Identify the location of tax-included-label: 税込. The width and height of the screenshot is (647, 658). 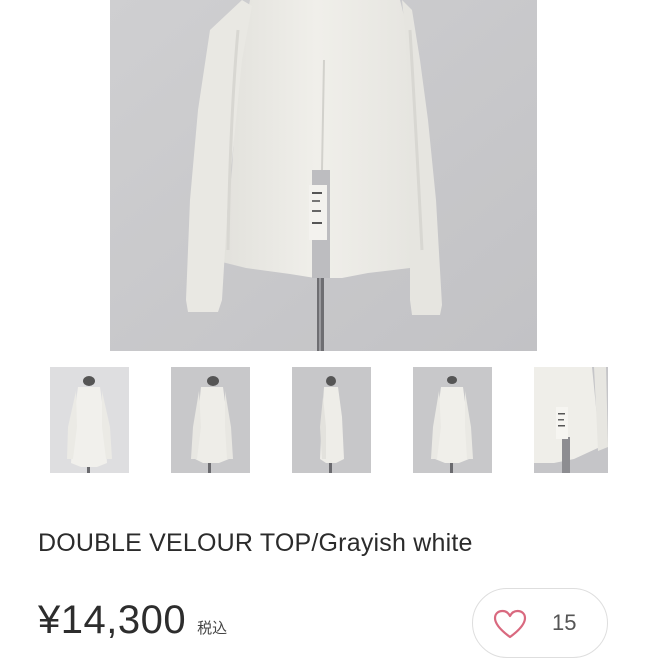
(212, 628).